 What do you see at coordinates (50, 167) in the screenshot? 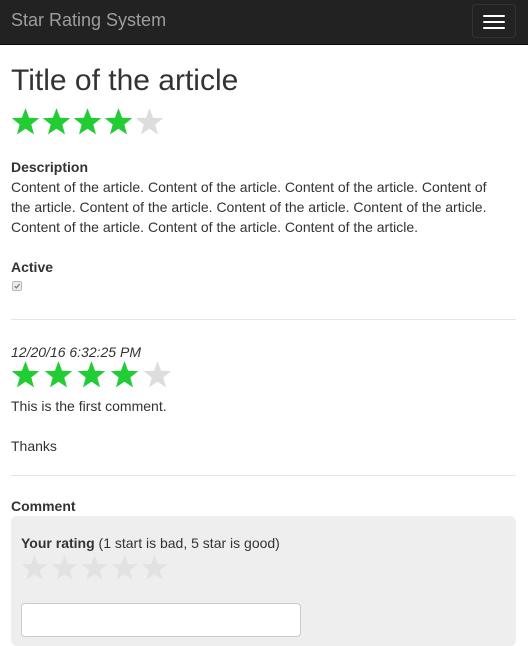
I see `description-label: Description` at bounding box center [50, 167].